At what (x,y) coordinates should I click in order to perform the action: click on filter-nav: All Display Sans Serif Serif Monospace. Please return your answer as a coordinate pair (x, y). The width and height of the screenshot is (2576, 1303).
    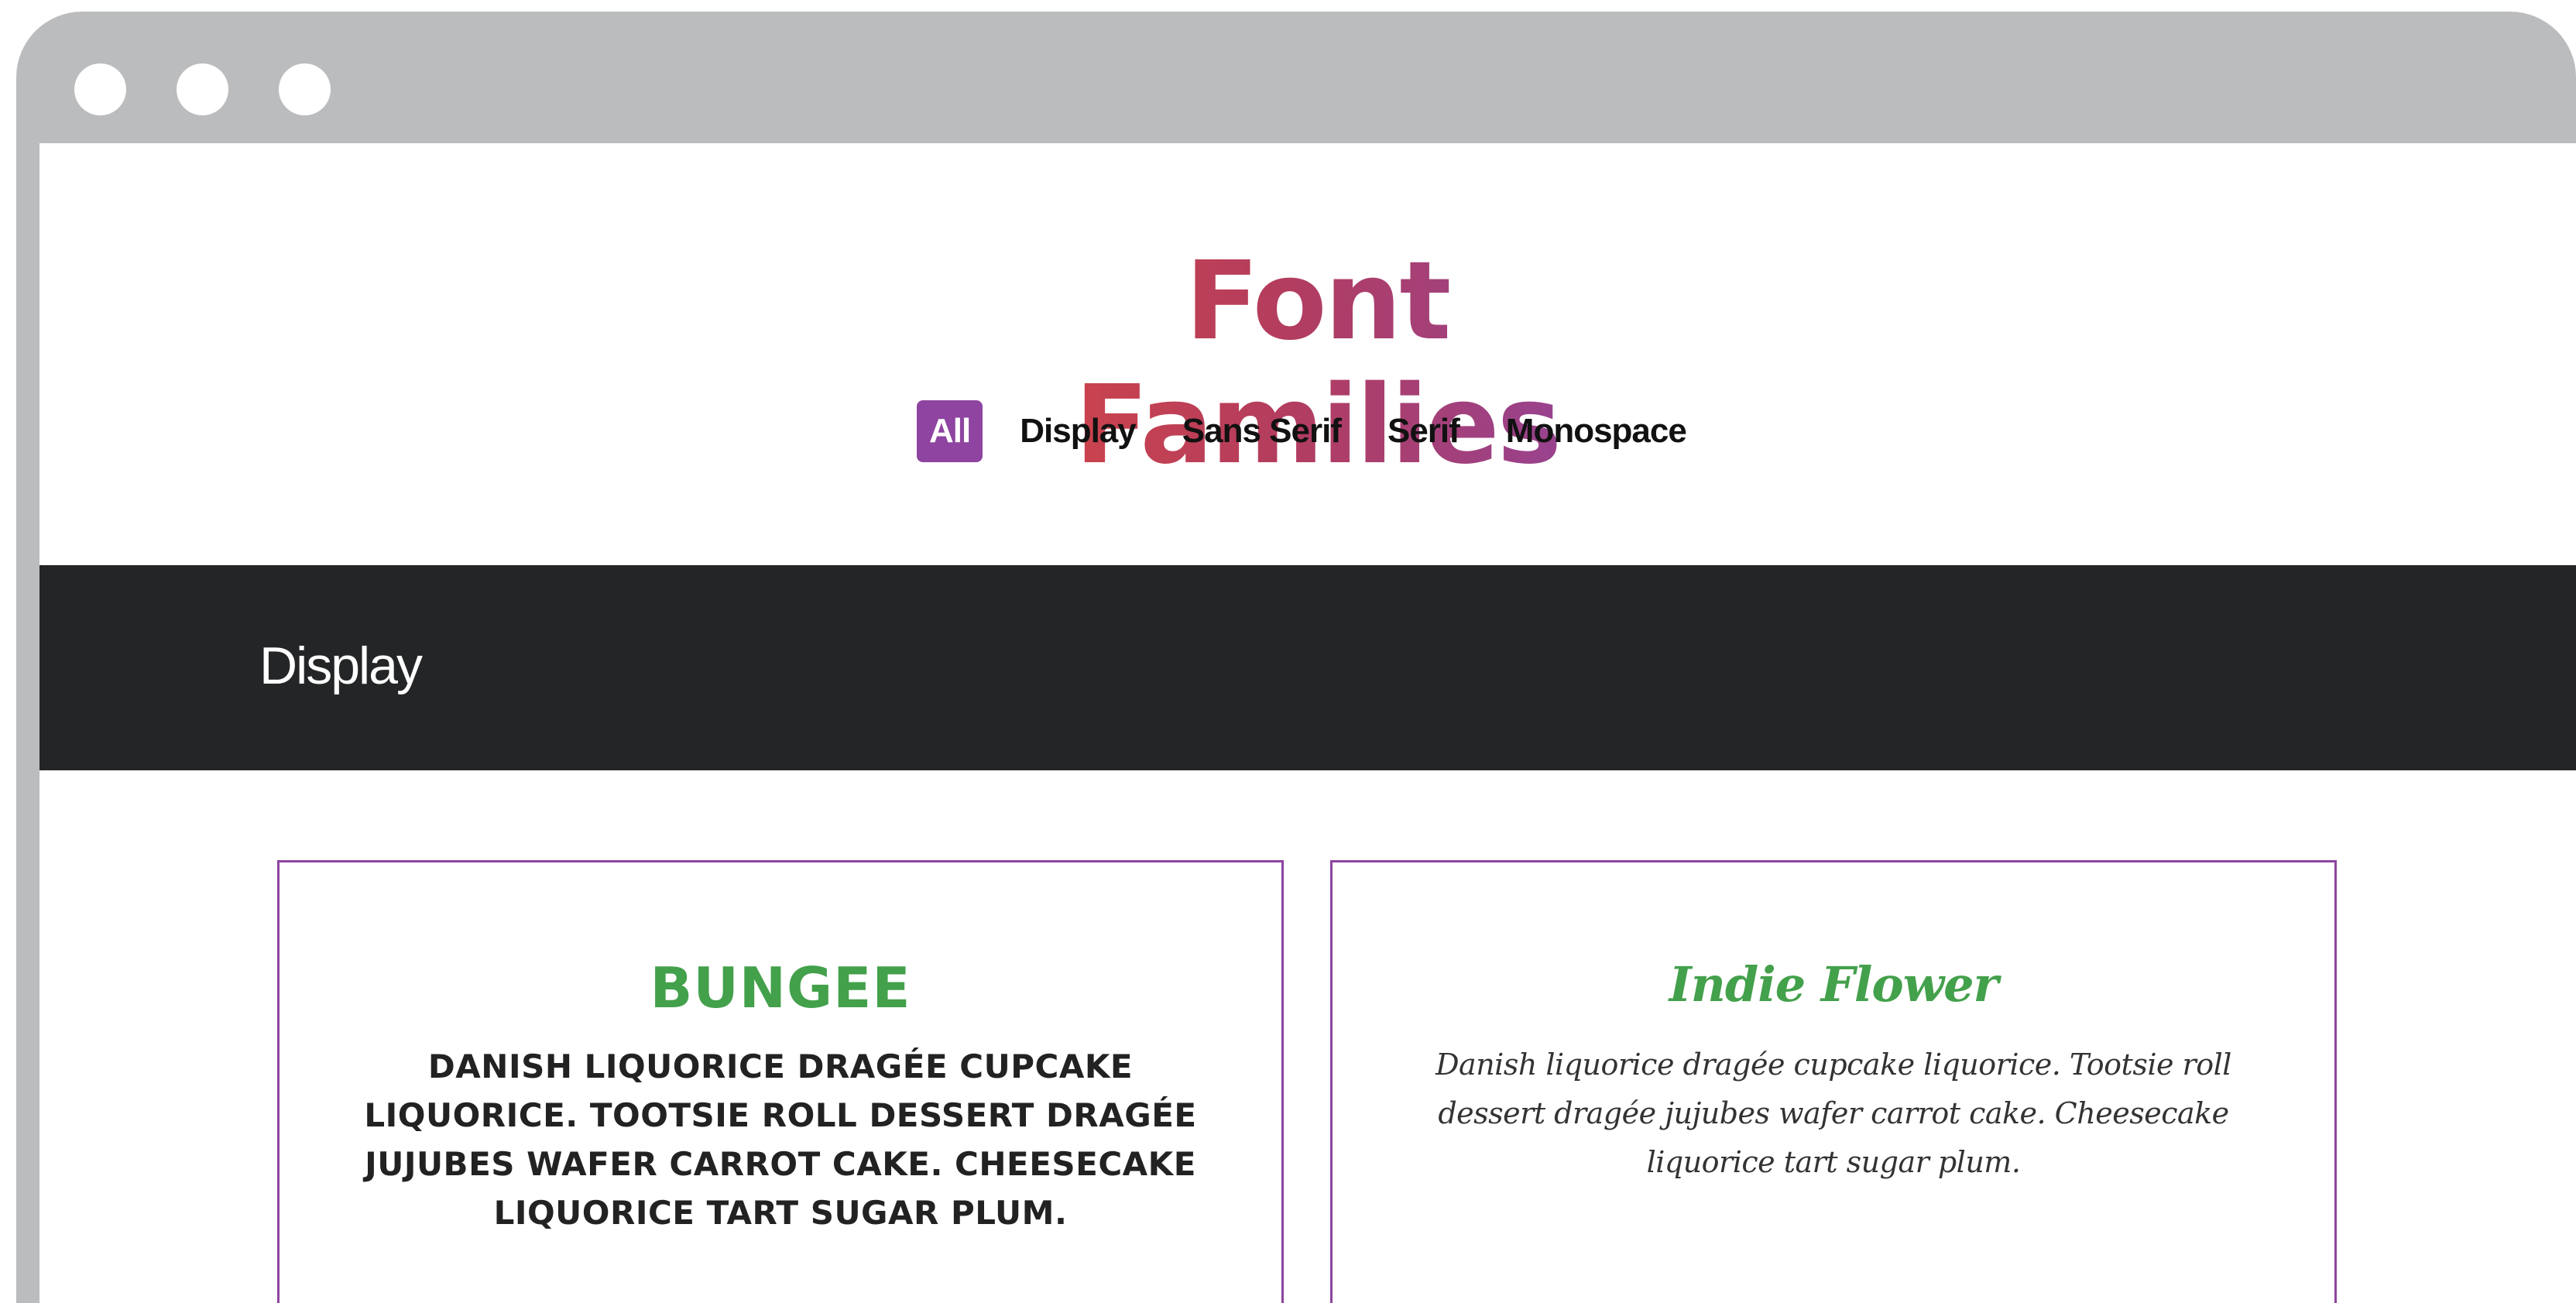
    Looking at the image, I should click on (1313, 431).